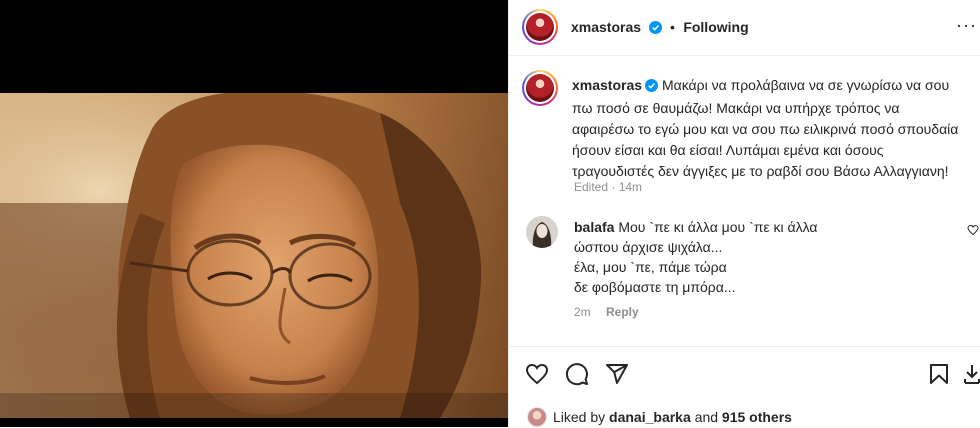 This screenshot has width=980, height=428. What do you see at coordinates (622, 312) in the screenshot?
I see `reply-button: Reply` at bounding box center [622, 312].